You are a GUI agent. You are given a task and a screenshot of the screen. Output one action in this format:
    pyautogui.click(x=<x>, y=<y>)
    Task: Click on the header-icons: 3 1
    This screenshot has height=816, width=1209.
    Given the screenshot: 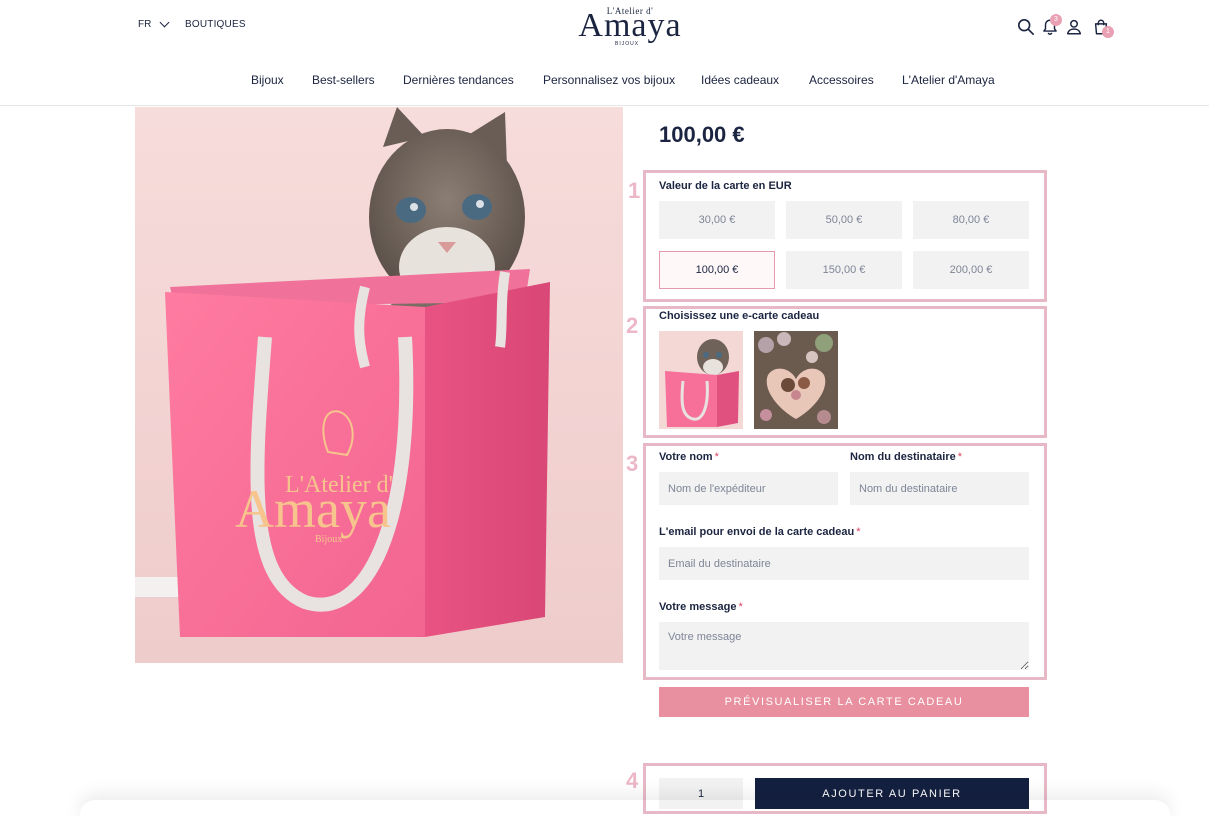 What is the action you would take?
    pyautogui.click(x=1070, y=29)
    